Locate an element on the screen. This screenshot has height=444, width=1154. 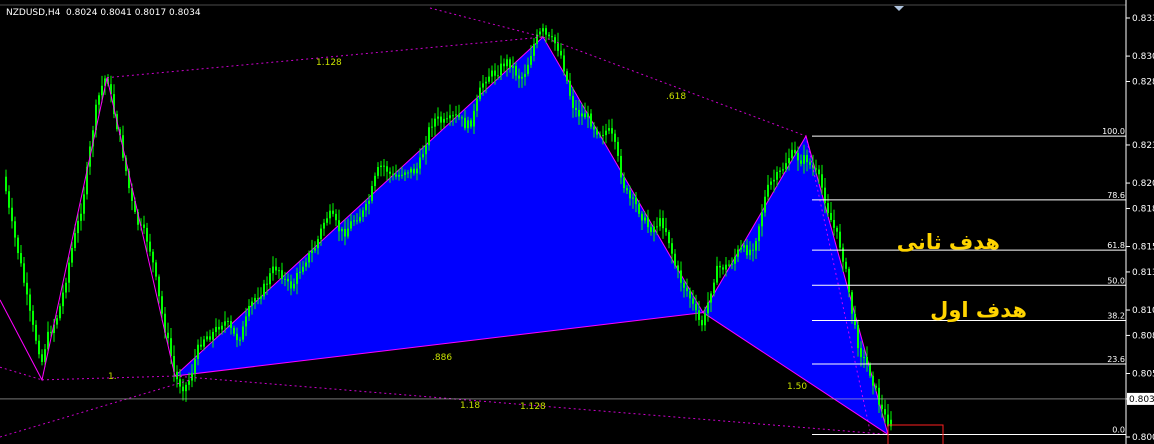
chart-shift-marker is located at coordinates (899, 8).